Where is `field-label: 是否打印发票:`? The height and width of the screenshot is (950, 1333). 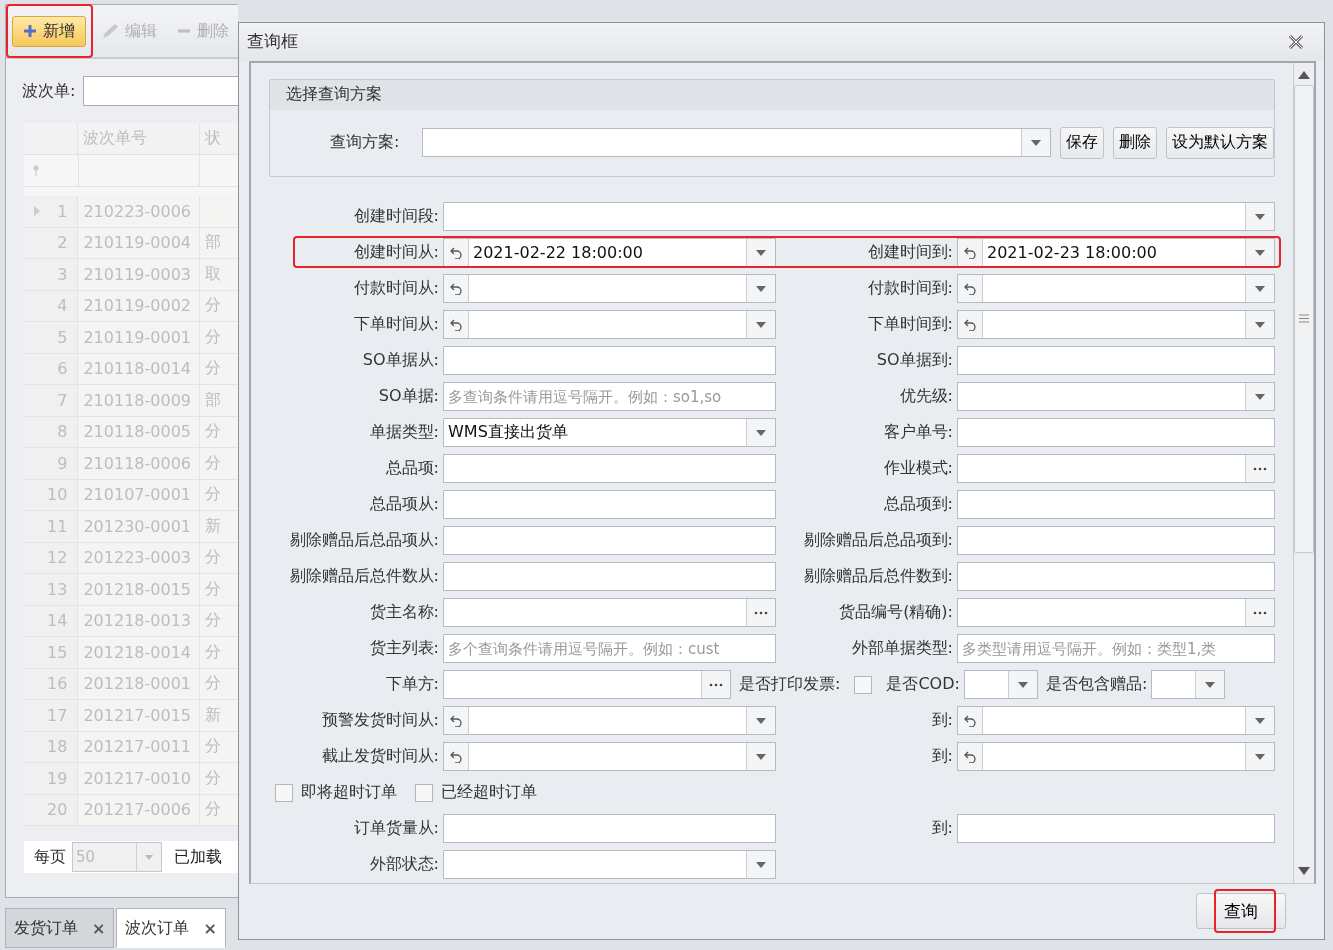 field-label: 是否打印发票: is located at coordinates (790, 685).